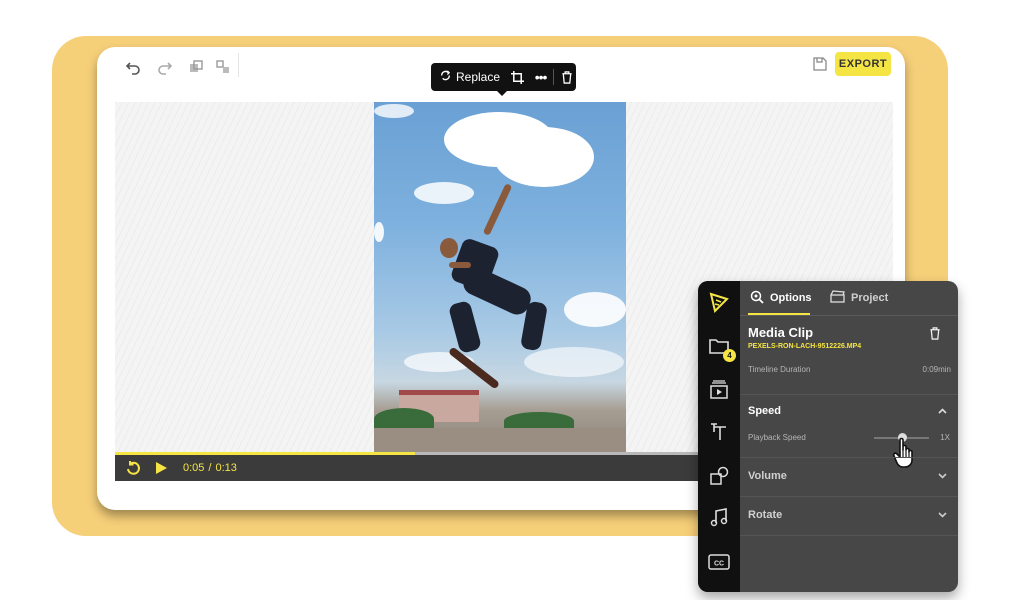 Image resolution: width=1023 pixels, height=600 pixels. Describe the element at coordinates (478, 77) in the screenshot. I see `replace-label: Replace` at that location.